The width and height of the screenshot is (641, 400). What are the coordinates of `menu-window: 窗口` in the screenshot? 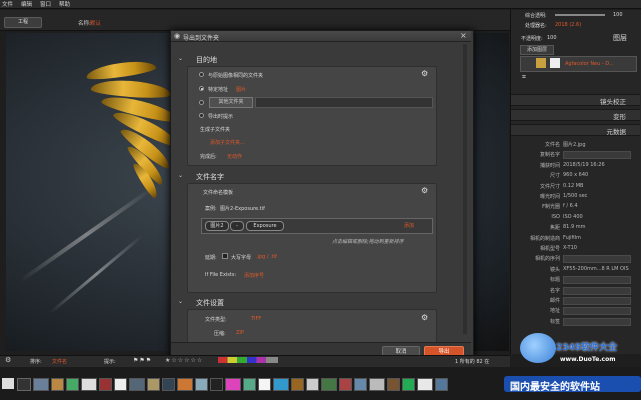 It's located at (45, 4).